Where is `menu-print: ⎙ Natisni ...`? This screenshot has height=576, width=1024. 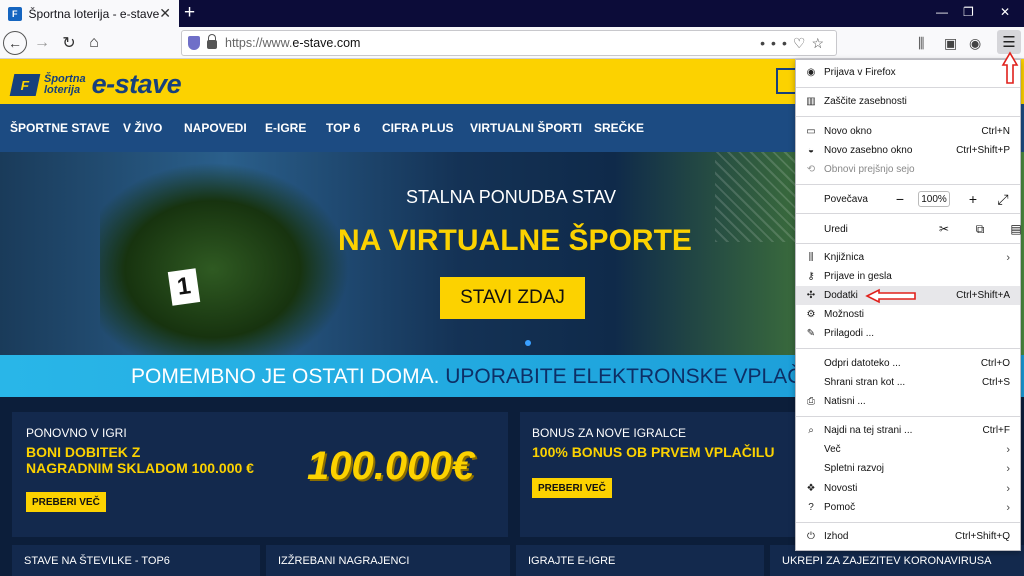
menu-print: ⎙ Natisni ... is located at coordinates (908, 401).